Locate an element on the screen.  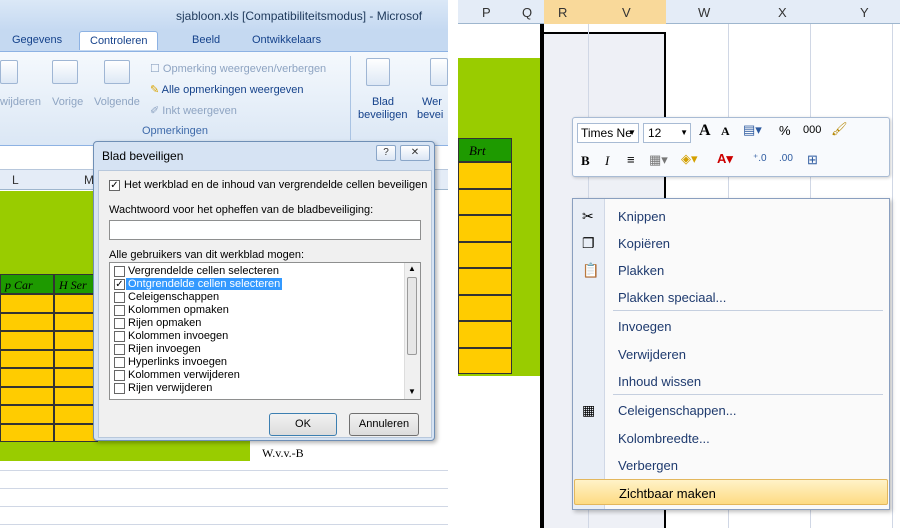
format-painter-icon: 🖌 is located at coordinates (839, 129).